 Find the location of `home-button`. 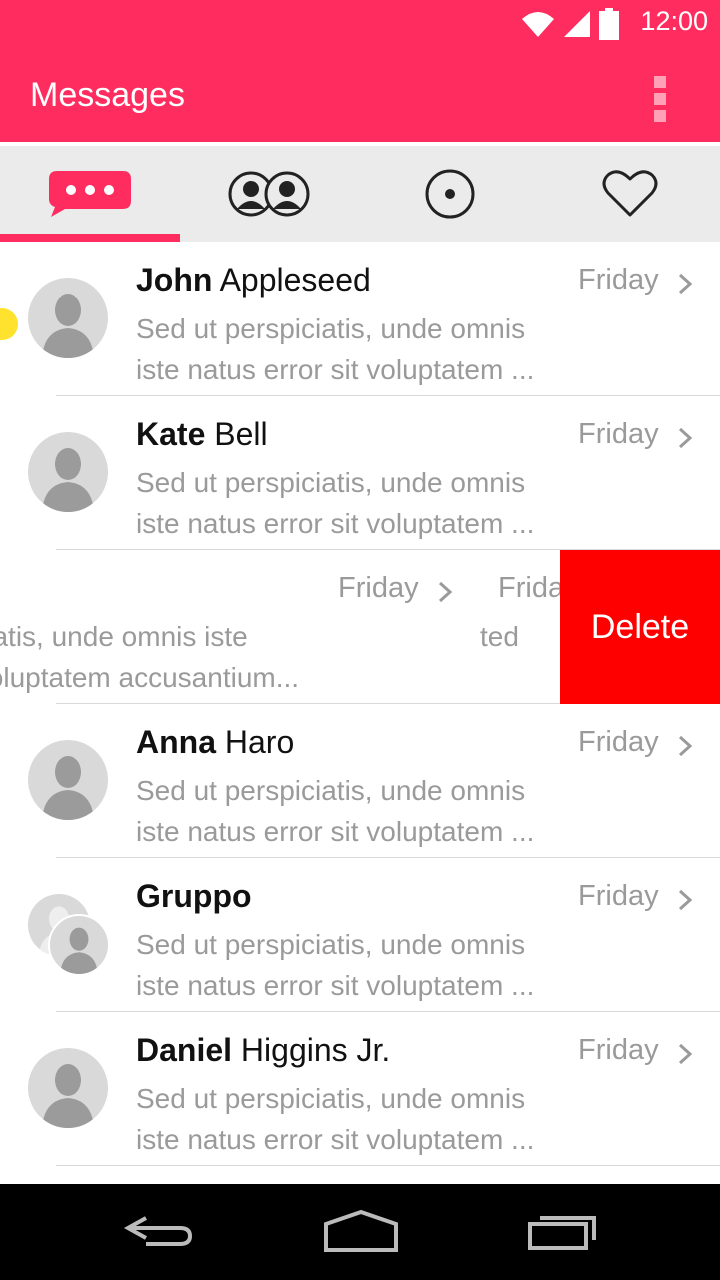

home-button is located at coordinates (361, 1232).